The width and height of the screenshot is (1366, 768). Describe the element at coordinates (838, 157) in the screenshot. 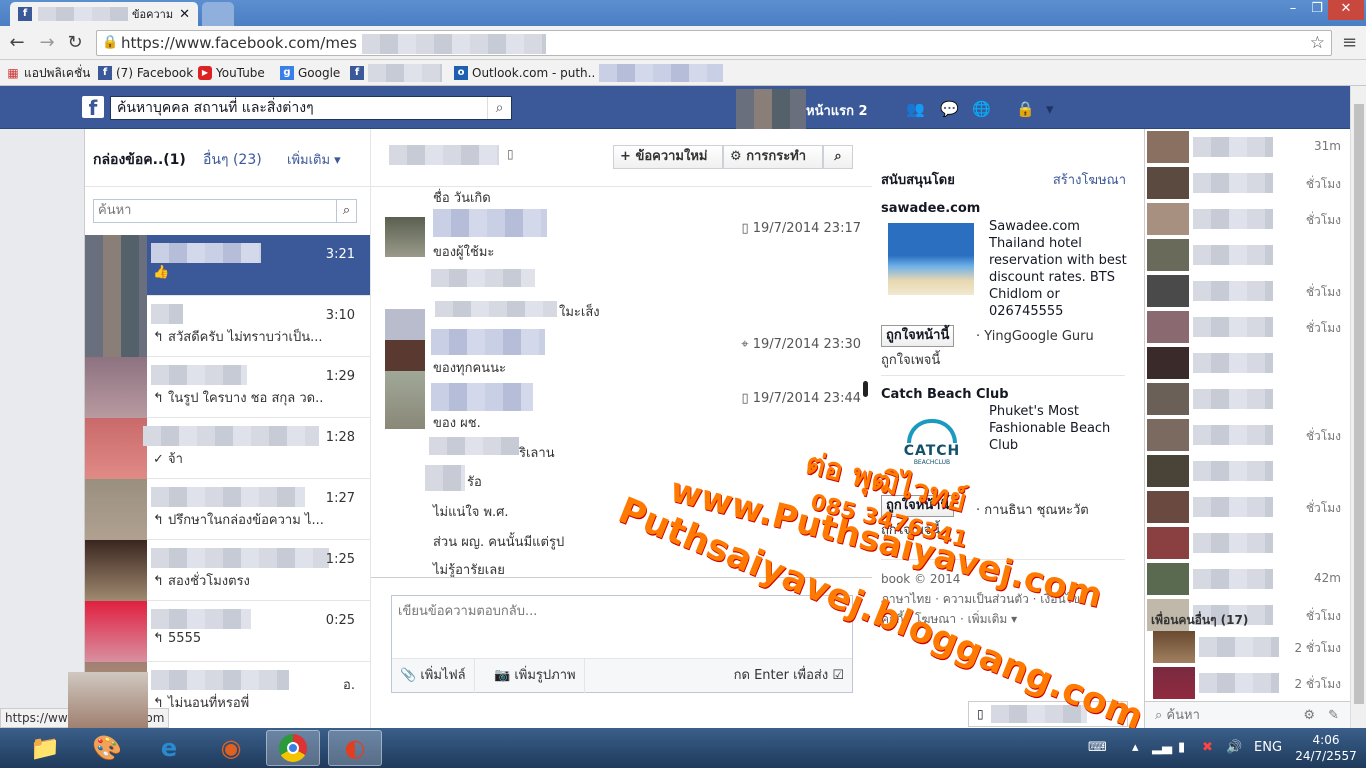

I see `thread-search-button: ⌕` at that location.